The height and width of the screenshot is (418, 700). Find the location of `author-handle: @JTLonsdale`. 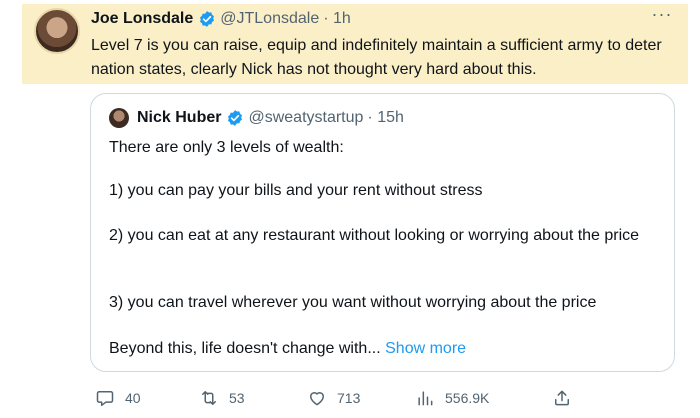

author-handle: @JTLonsdale is located at coordinates (269, 19).